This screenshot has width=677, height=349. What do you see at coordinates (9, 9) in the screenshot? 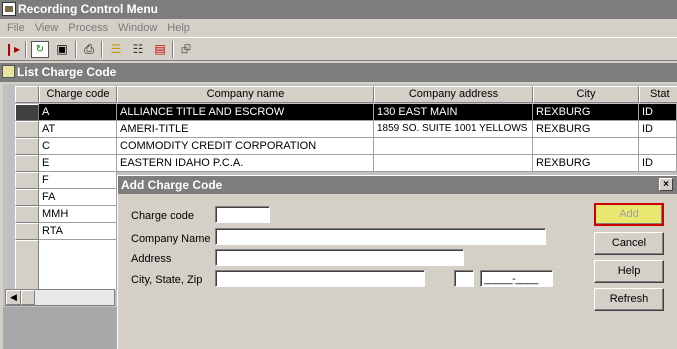
I see `app-icon` at bounding box center [9, 9].